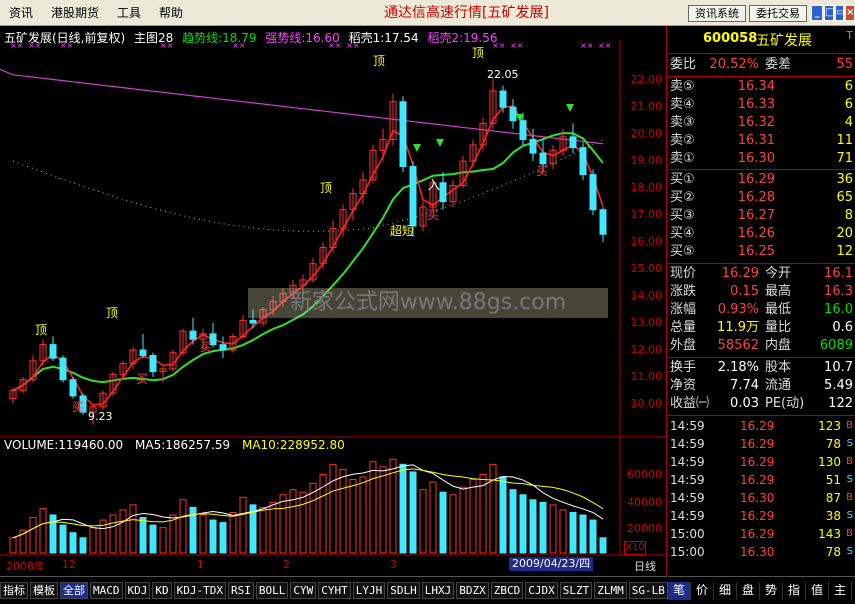  I want to click on watermark: 新家公式网www.88gs.com, so click(428, 303).